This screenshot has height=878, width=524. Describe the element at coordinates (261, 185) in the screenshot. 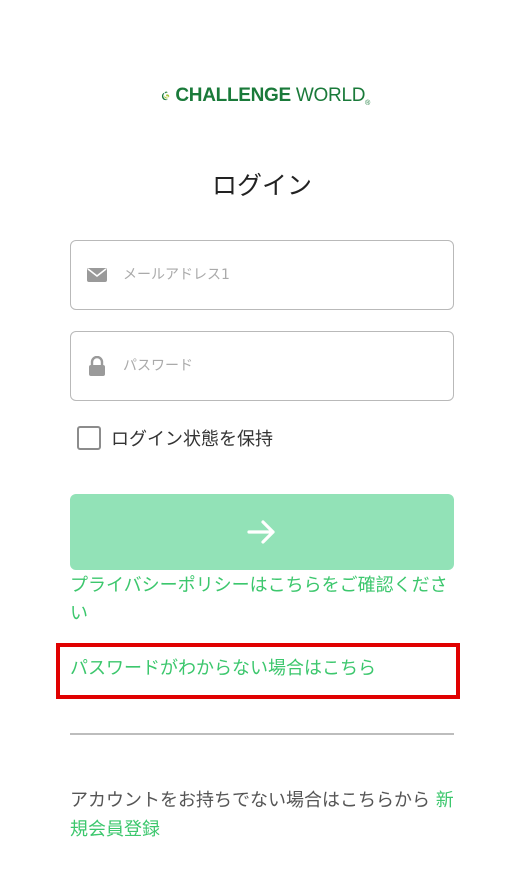

I see `page-title: ログイン` at that location.